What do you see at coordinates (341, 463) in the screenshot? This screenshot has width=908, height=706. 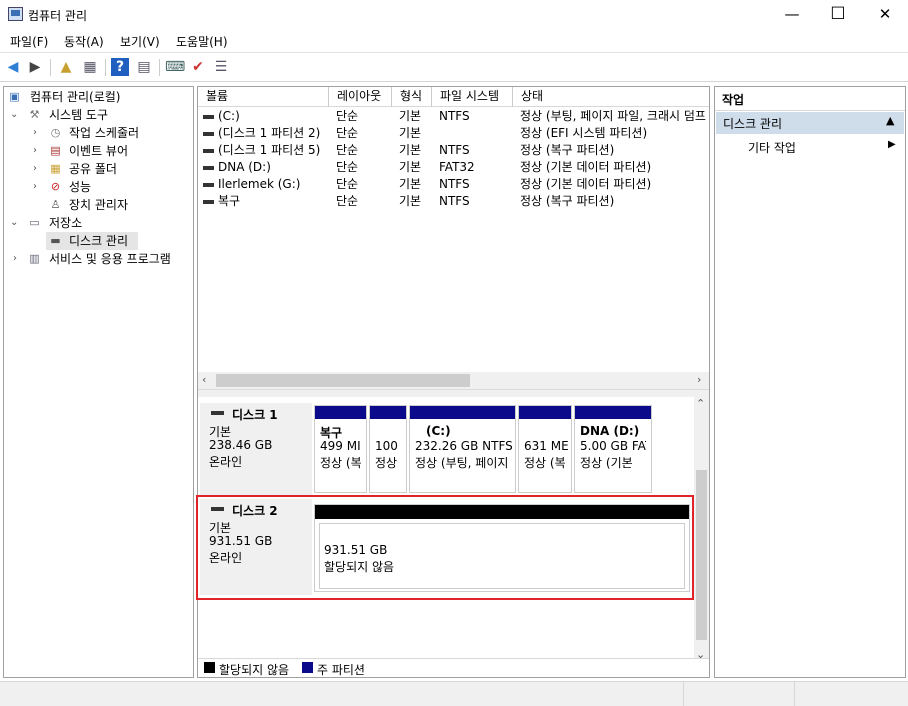 I see `partition-status: 정상 (복` at bounding box center [341, 463].